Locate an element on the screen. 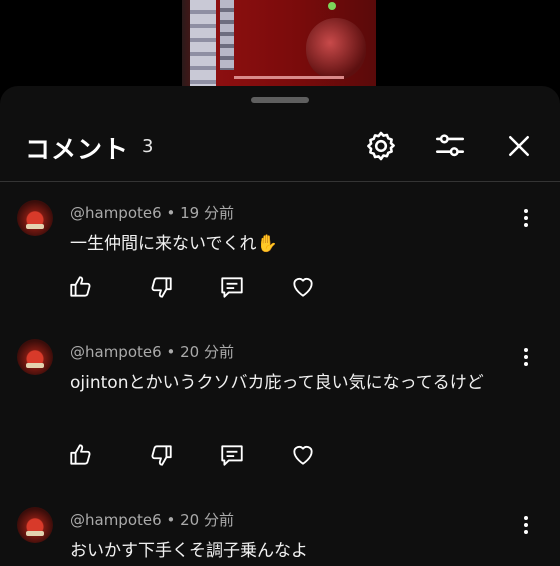 The image size is (560, 566). comment-text: おいかす下手くそ調子乗んなよ is located at coordinates (189, 551).